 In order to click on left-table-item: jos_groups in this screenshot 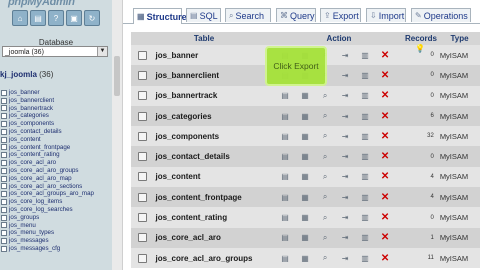, I will do `click(56, 218)`.